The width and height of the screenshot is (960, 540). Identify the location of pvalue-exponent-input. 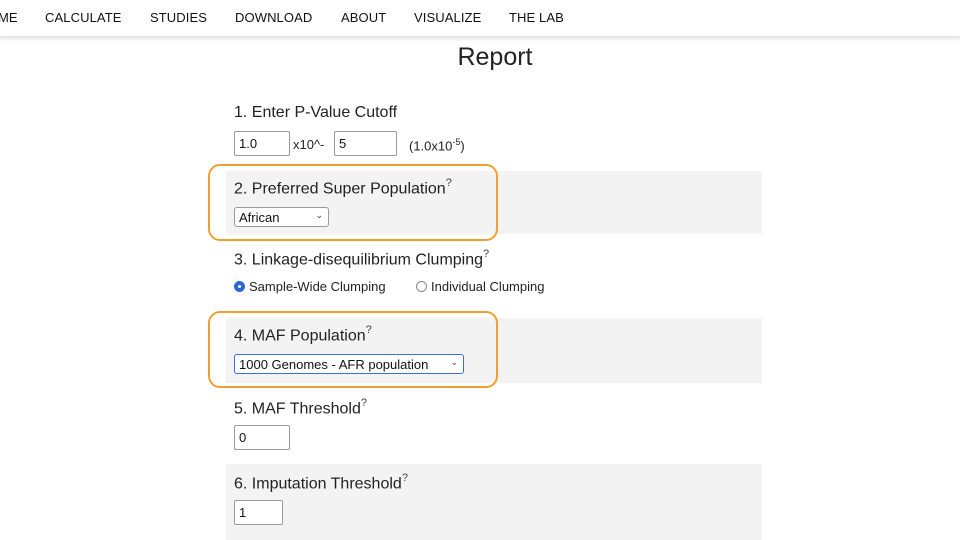
(365, 143).